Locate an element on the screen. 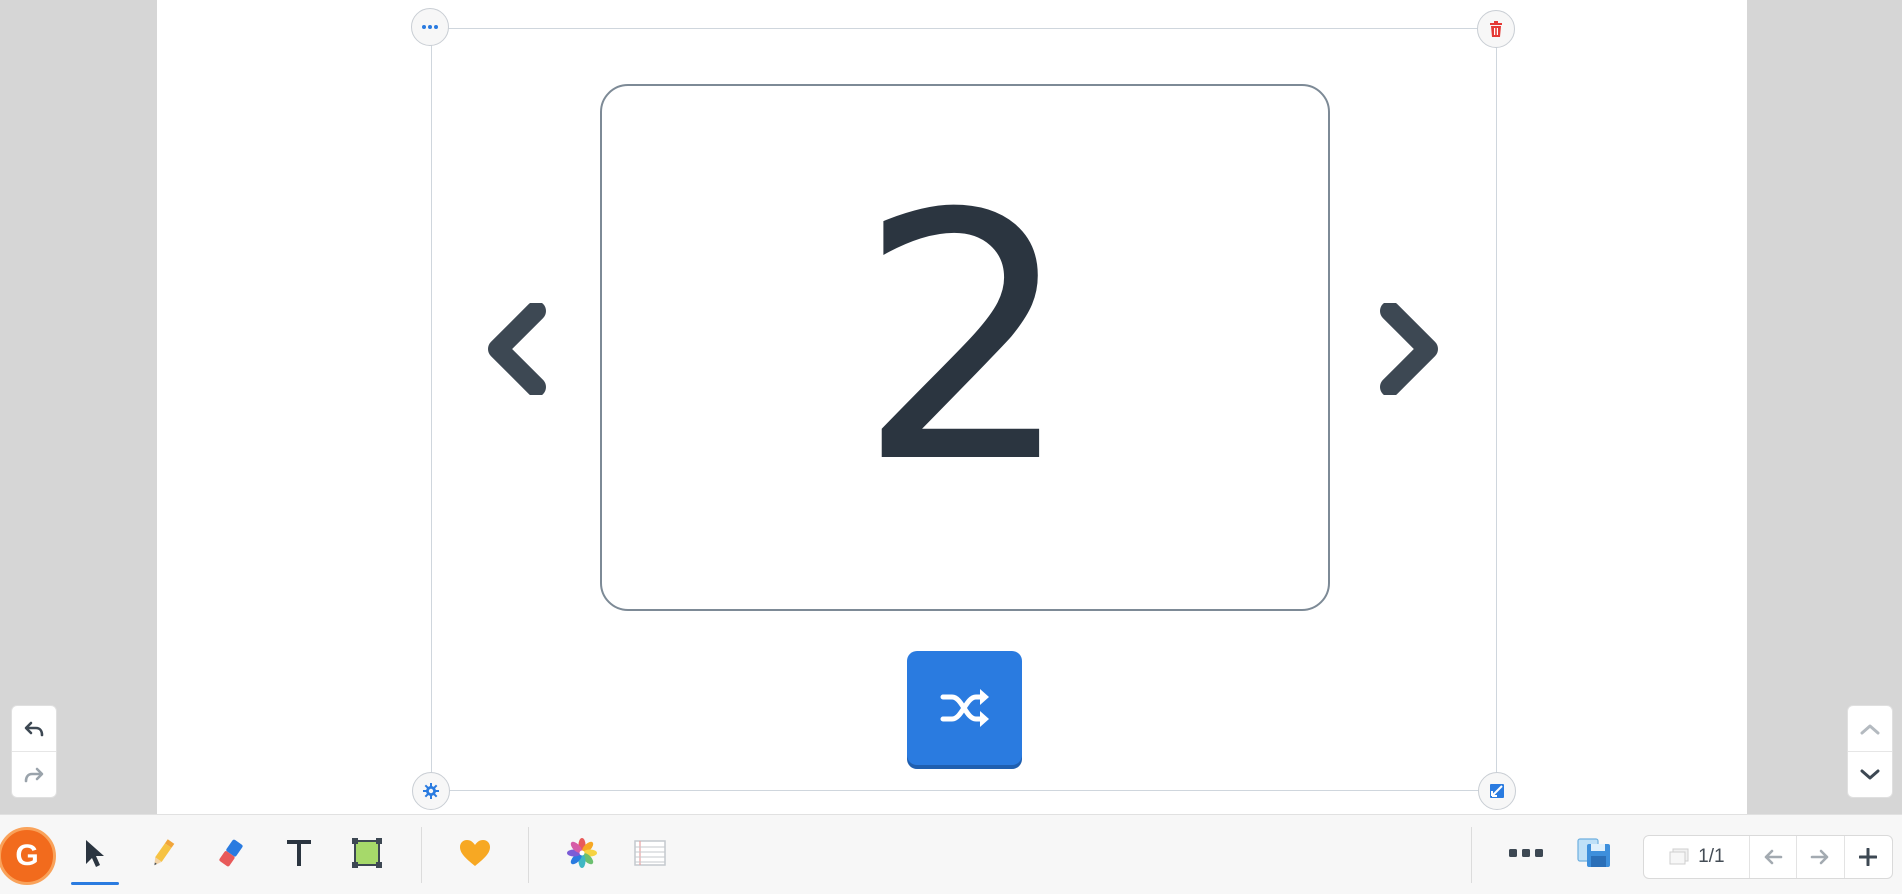  more-options-button is located at coordinates (1526, 853).